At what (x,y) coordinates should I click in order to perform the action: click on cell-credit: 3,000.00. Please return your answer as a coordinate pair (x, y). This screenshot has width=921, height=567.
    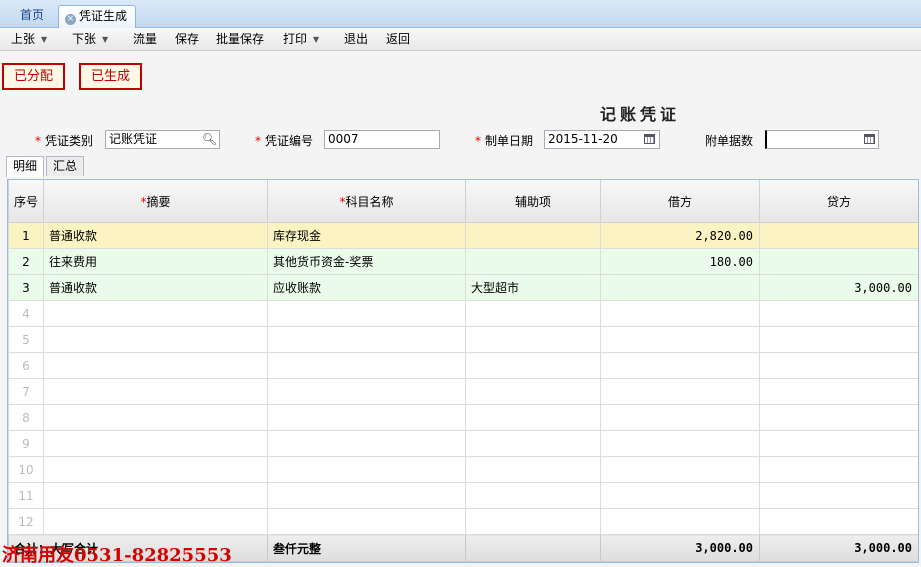
    Looking at the image, I should click on (838, 287).